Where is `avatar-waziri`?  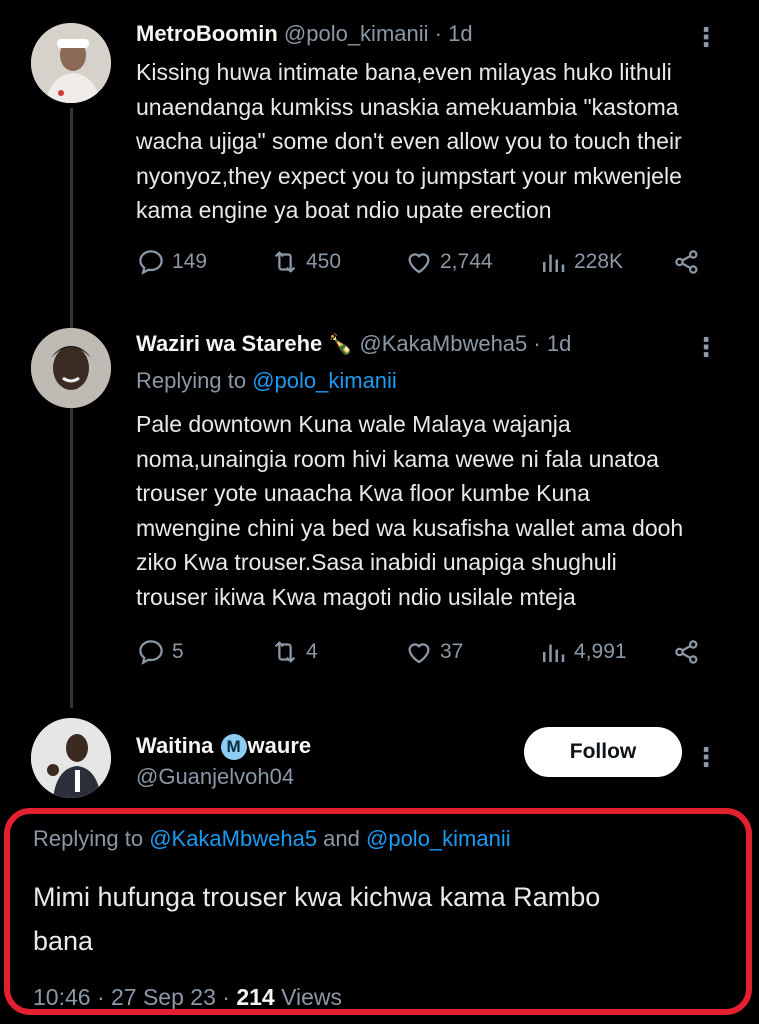 avatar-waziri is located at coordinates (71, 368).